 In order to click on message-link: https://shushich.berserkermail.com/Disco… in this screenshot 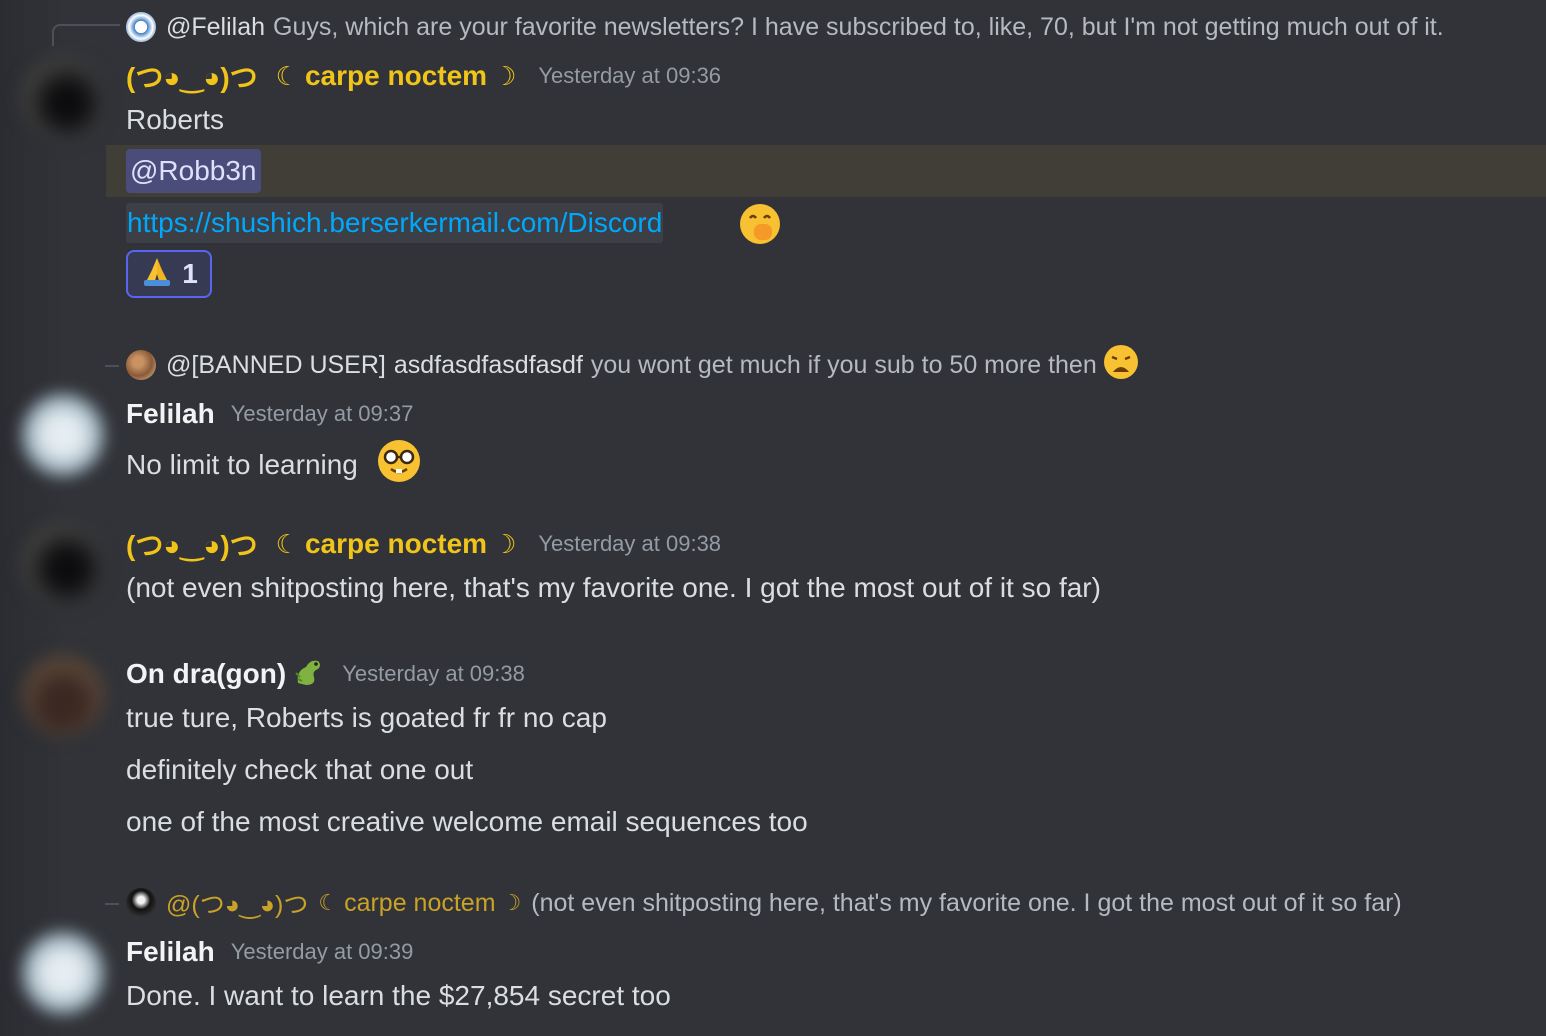, I will do `click(395, 223)`.